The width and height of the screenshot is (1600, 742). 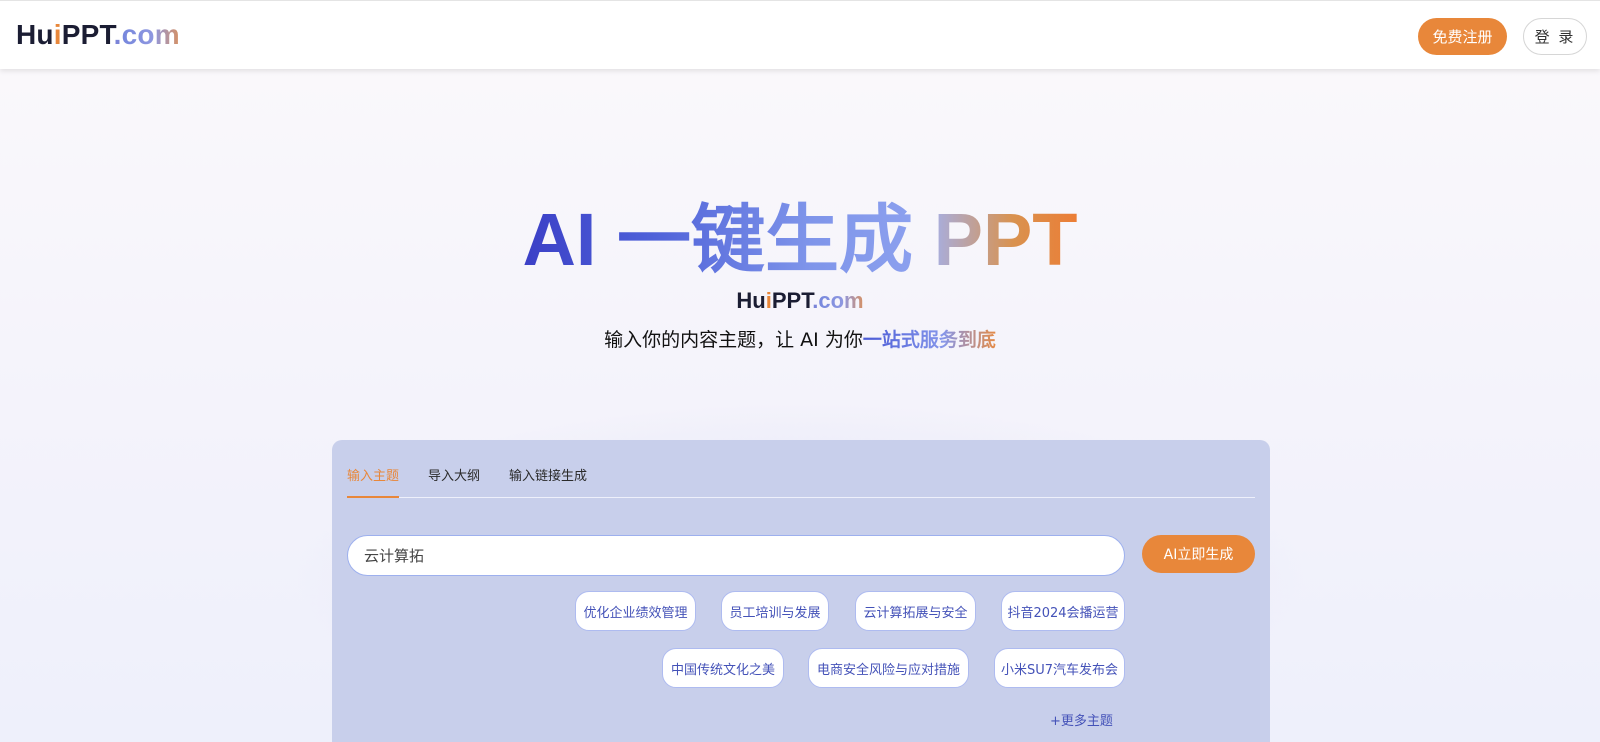 I want to click on register-button: 免费注册, so click(x=1462, y=36).